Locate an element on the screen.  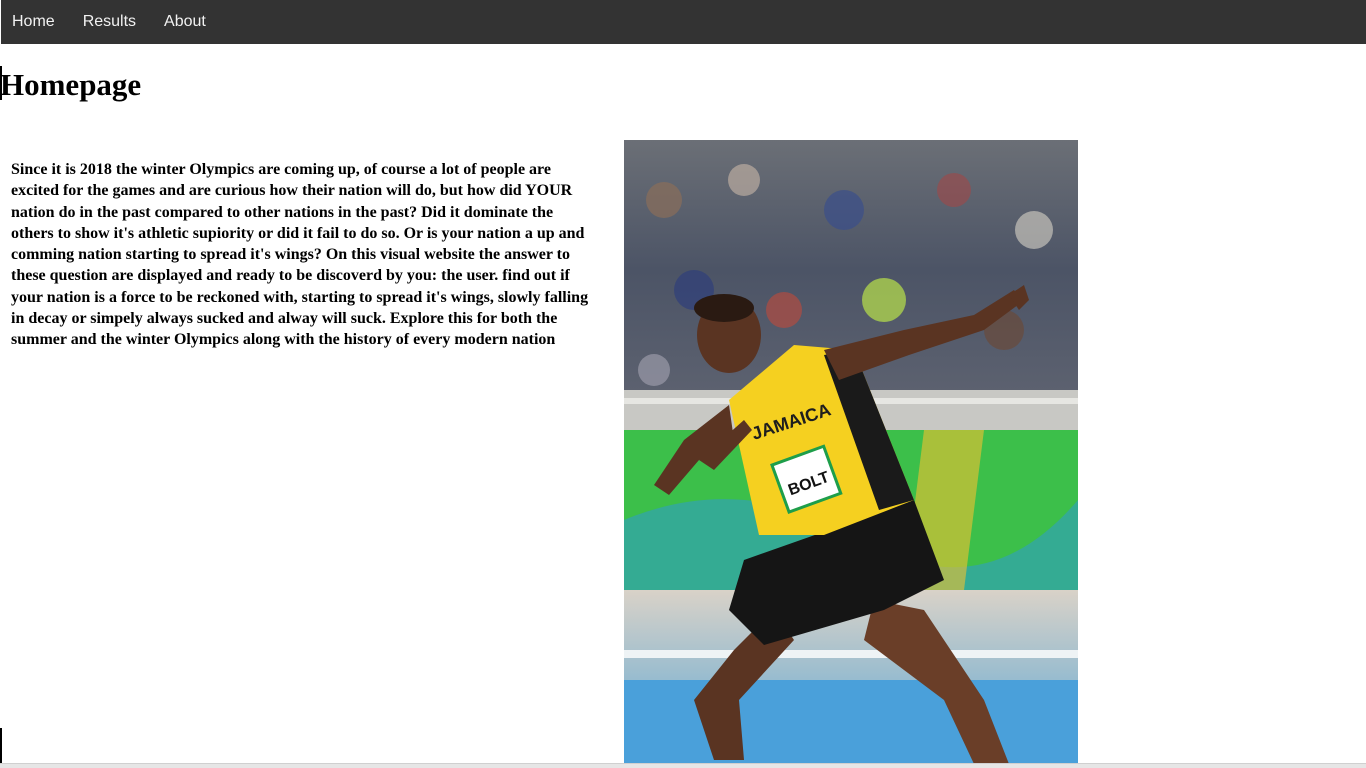
page-title: Homepage is located at coordinates (71, 84).